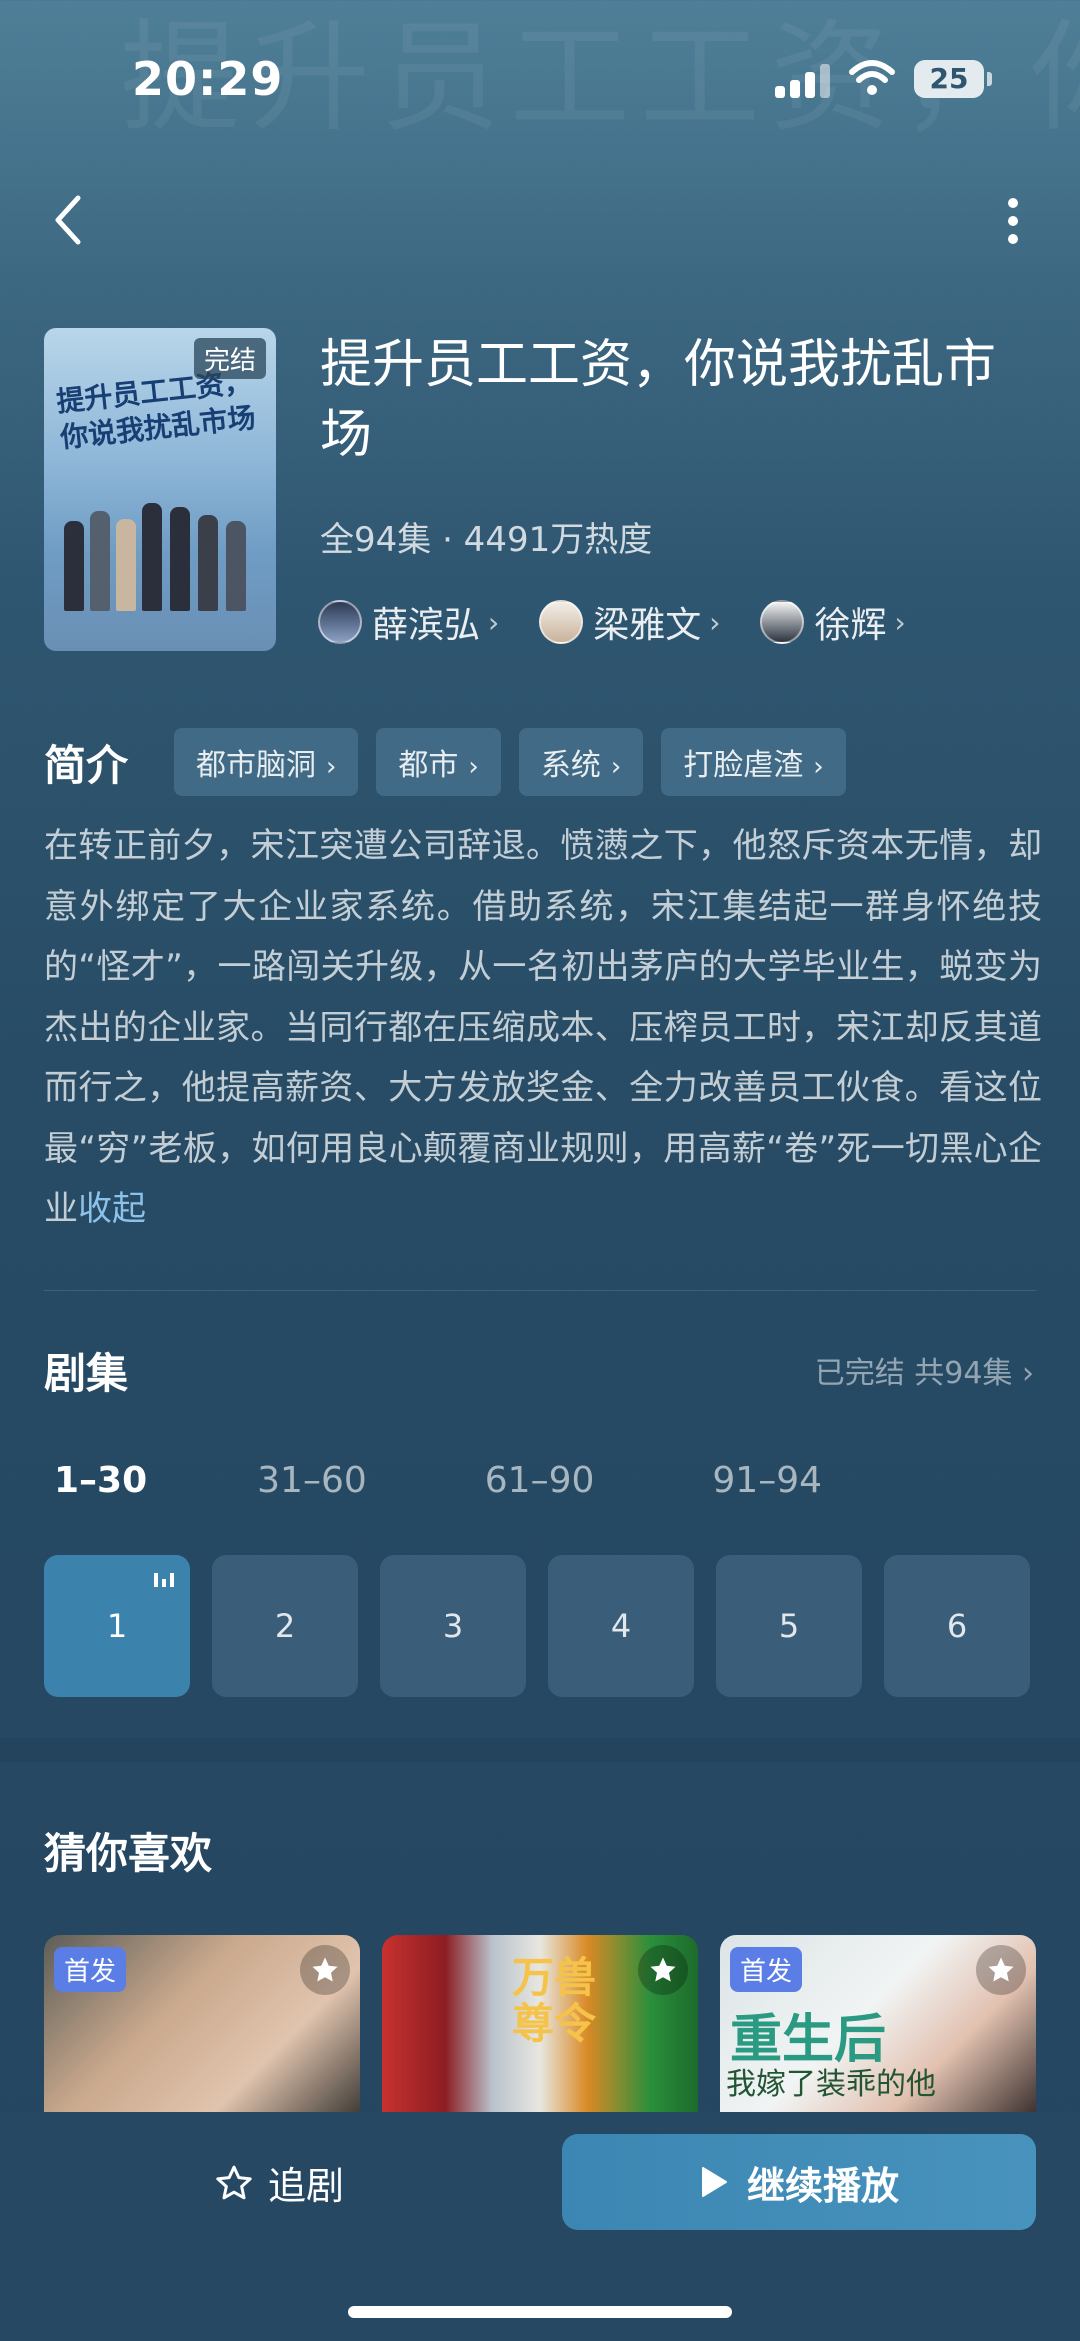  I want to click on genre-tag: 打脸虐渣 ›, so click(753, 762).